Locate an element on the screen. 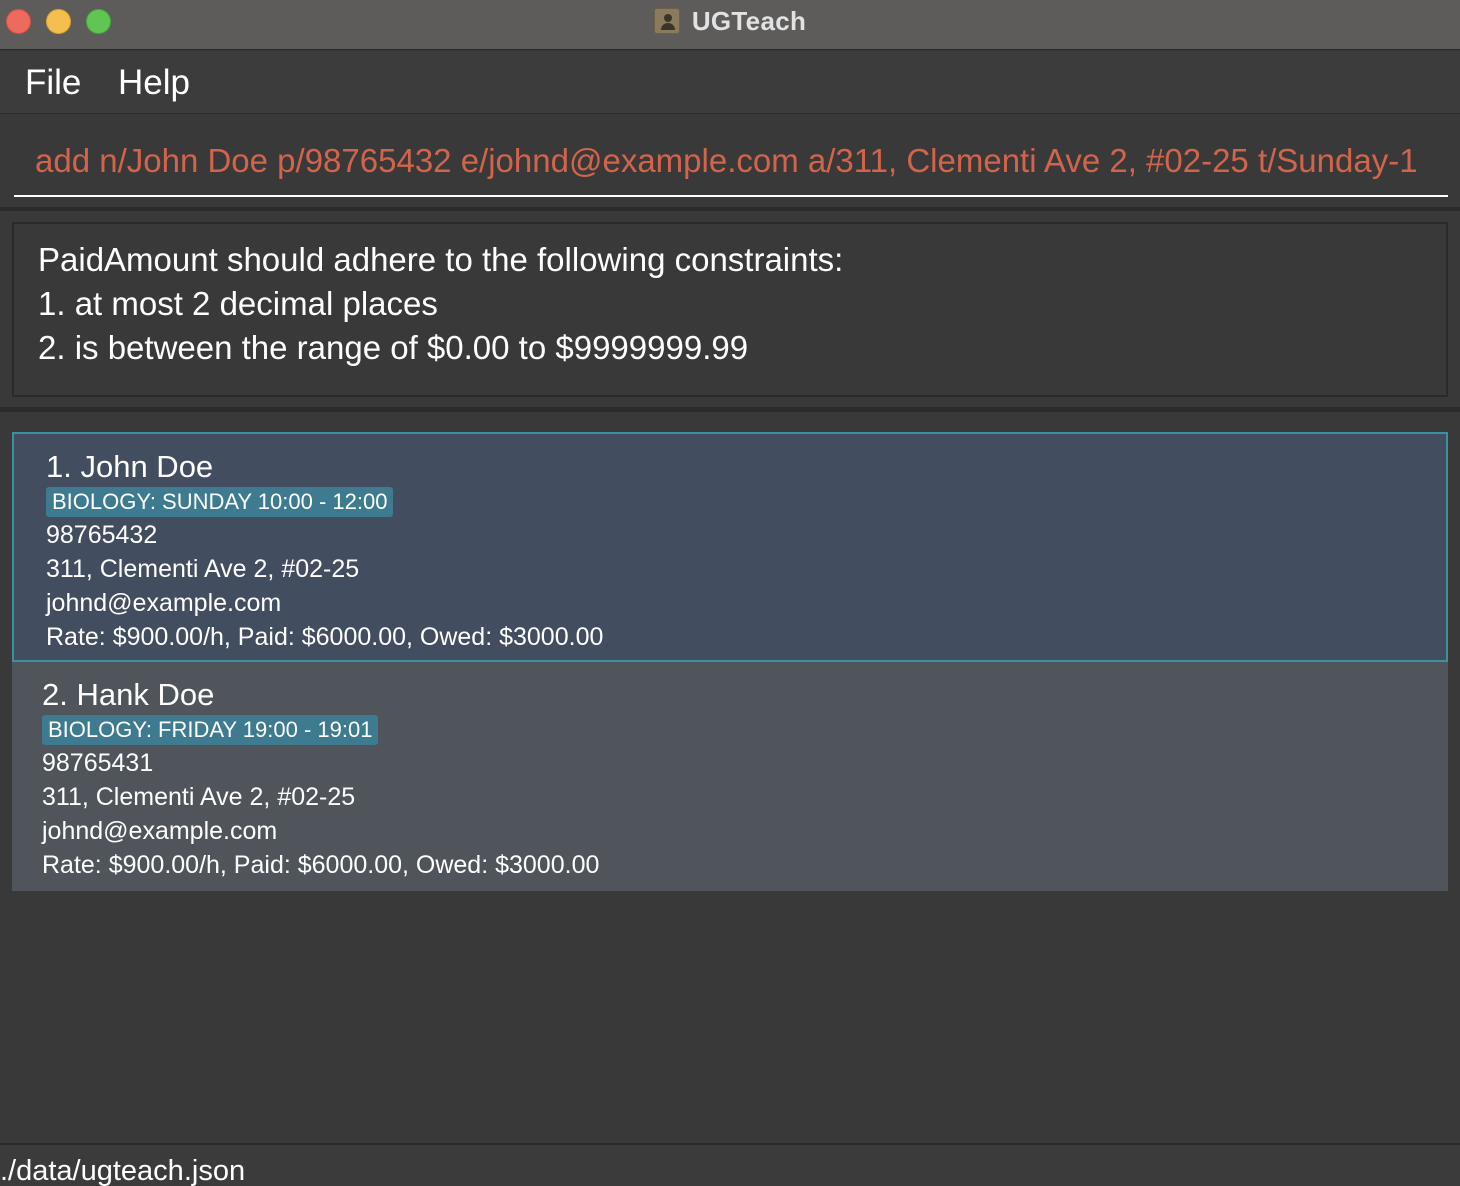  person-phone: 98765431 is located at coordinates (98, 763).